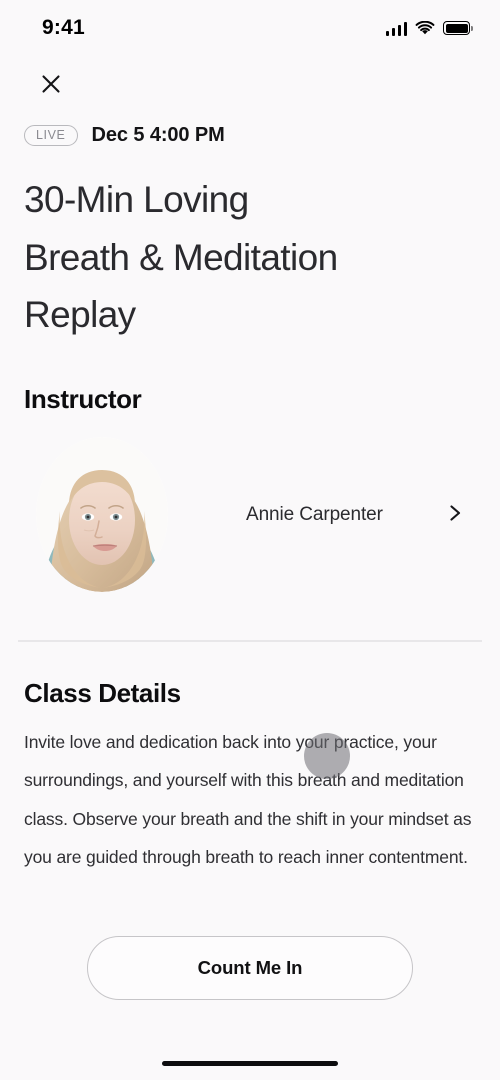 This screenshot has width=500, height=1080. I want to click on status-bar-time: 9:41, so click(63, 27).